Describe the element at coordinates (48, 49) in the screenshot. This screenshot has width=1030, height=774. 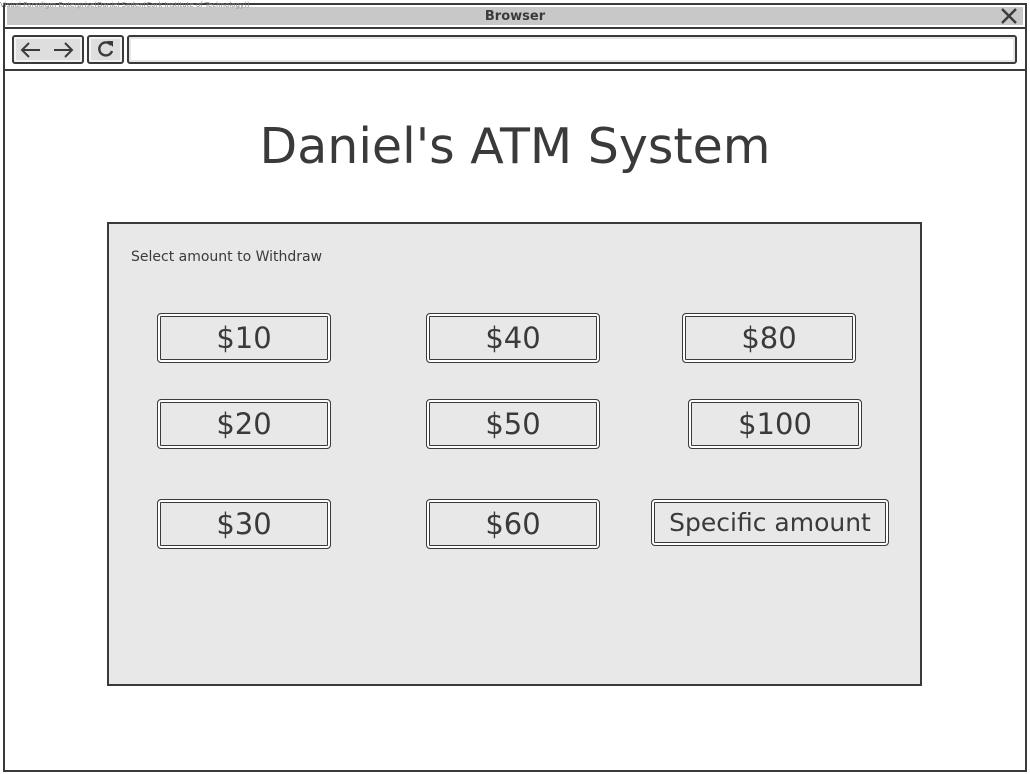
I see `nav-buttons` at that location.